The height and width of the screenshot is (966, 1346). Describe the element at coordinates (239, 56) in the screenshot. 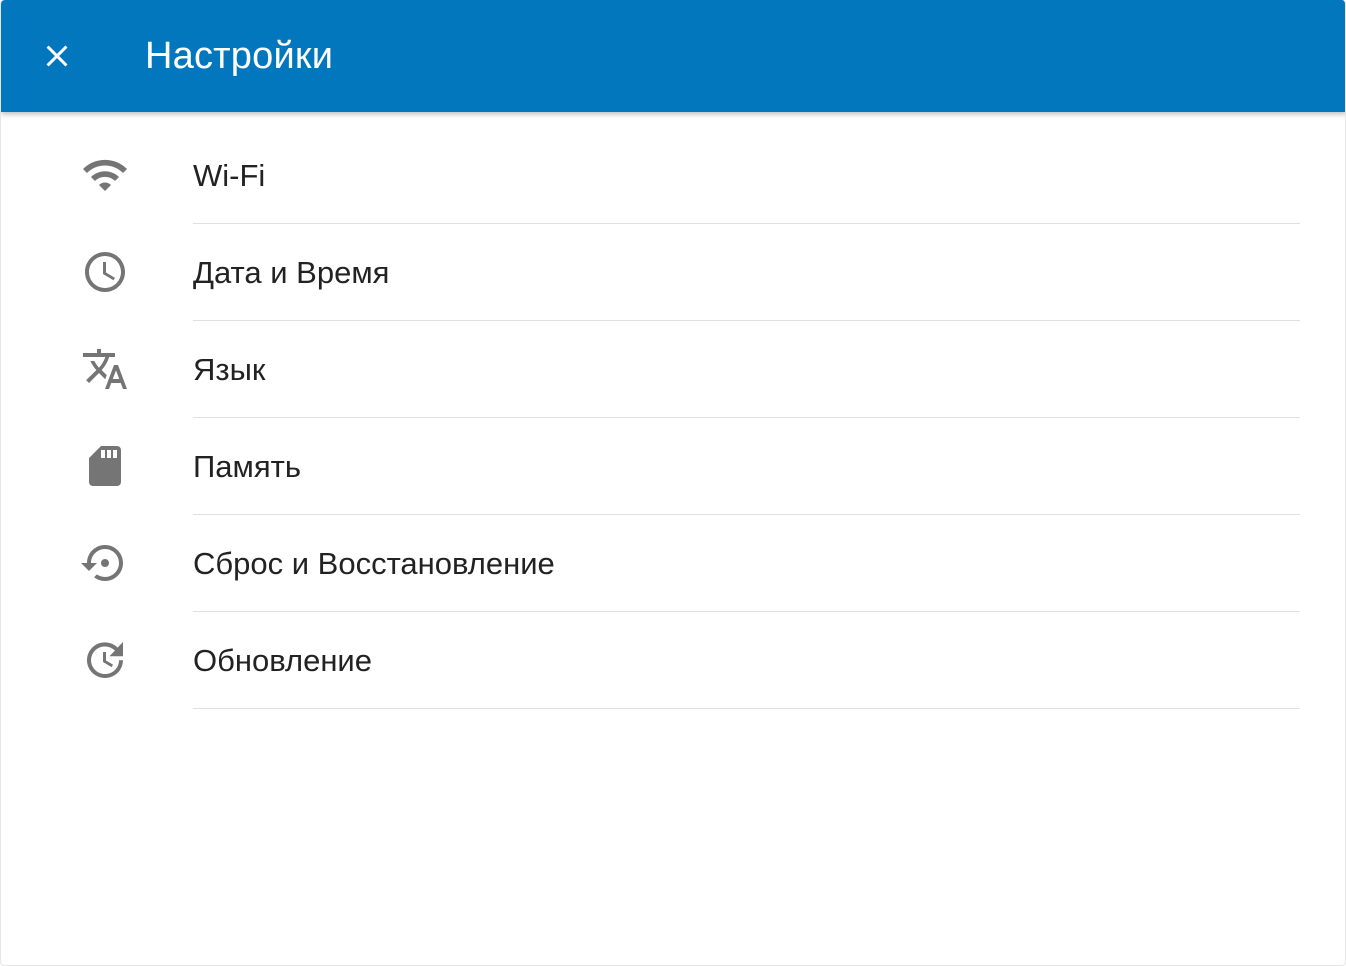

I see `page-title: Настройки` at that location.